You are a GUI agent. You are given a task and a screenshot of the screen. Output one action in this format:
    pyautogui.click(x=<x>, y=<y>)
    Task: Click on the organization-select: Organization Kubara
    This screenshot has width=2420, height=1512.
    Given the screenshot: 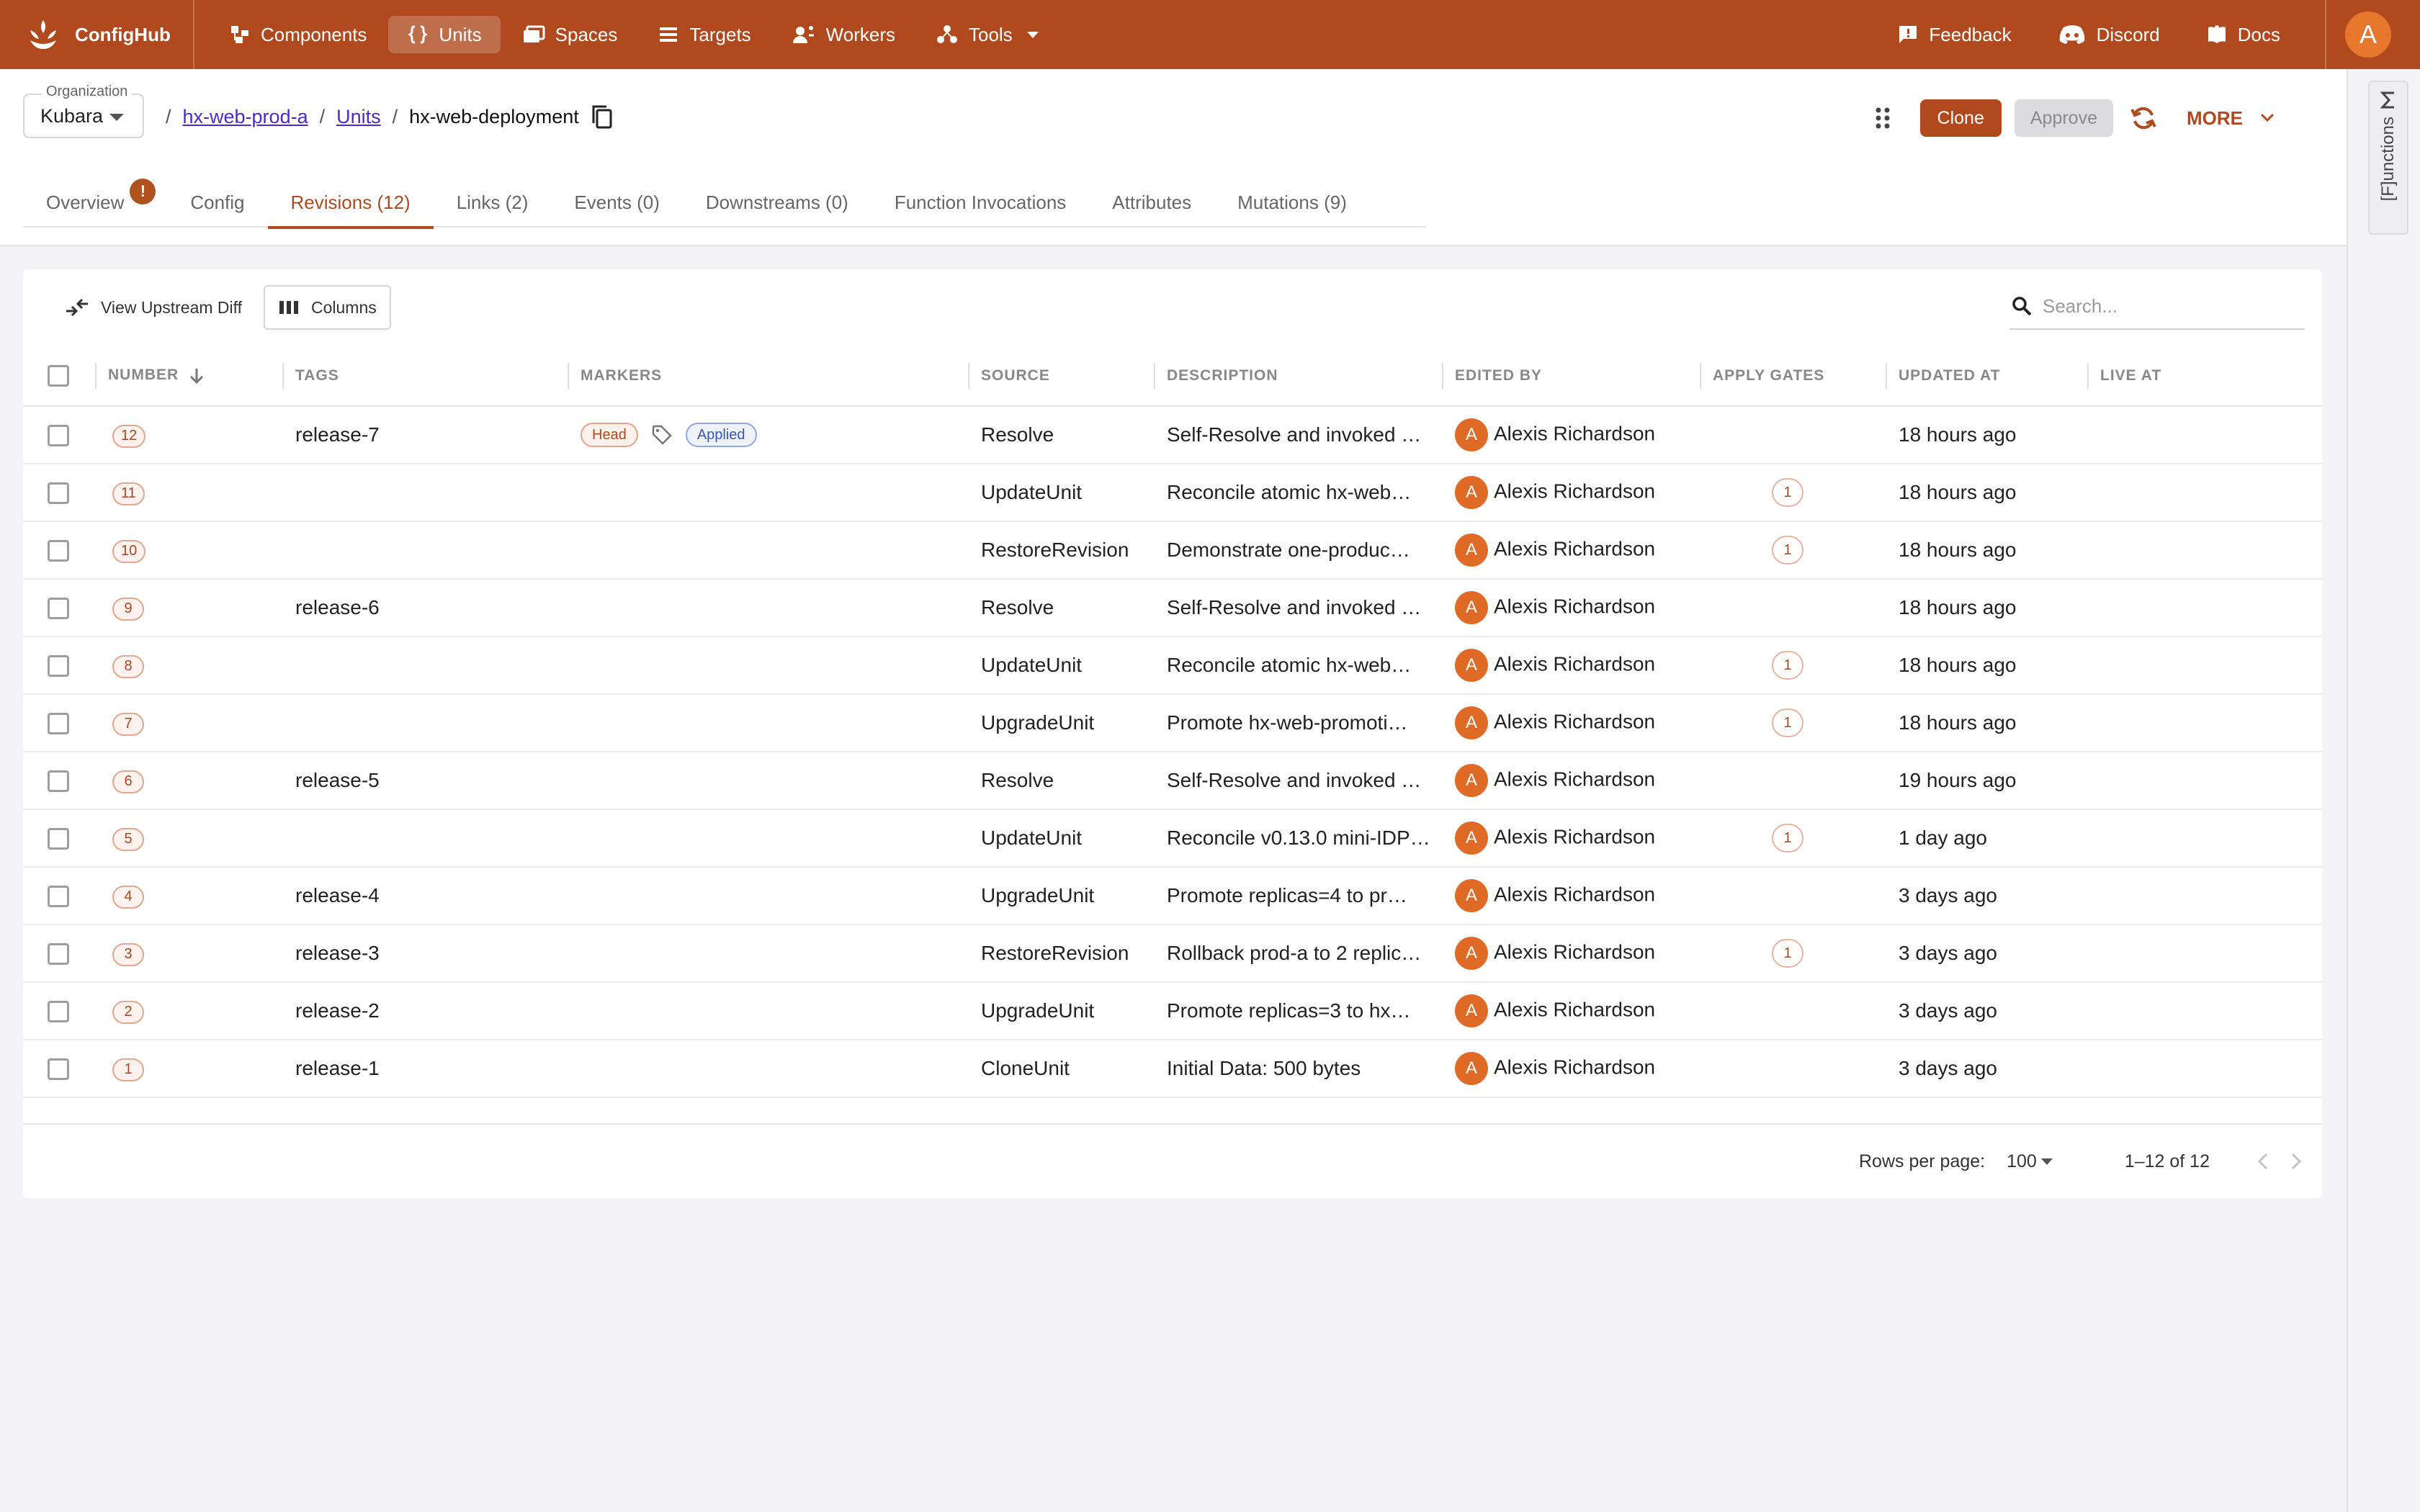 What is the action you would take?
    pyautogui.click(x=83, y=111)
    